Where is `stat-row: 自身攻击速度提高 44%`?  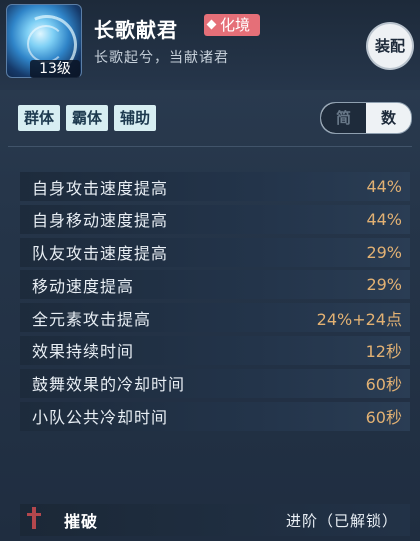
stat-row: 自身攻击速度提高 44% is located at coordinates (215, 186).